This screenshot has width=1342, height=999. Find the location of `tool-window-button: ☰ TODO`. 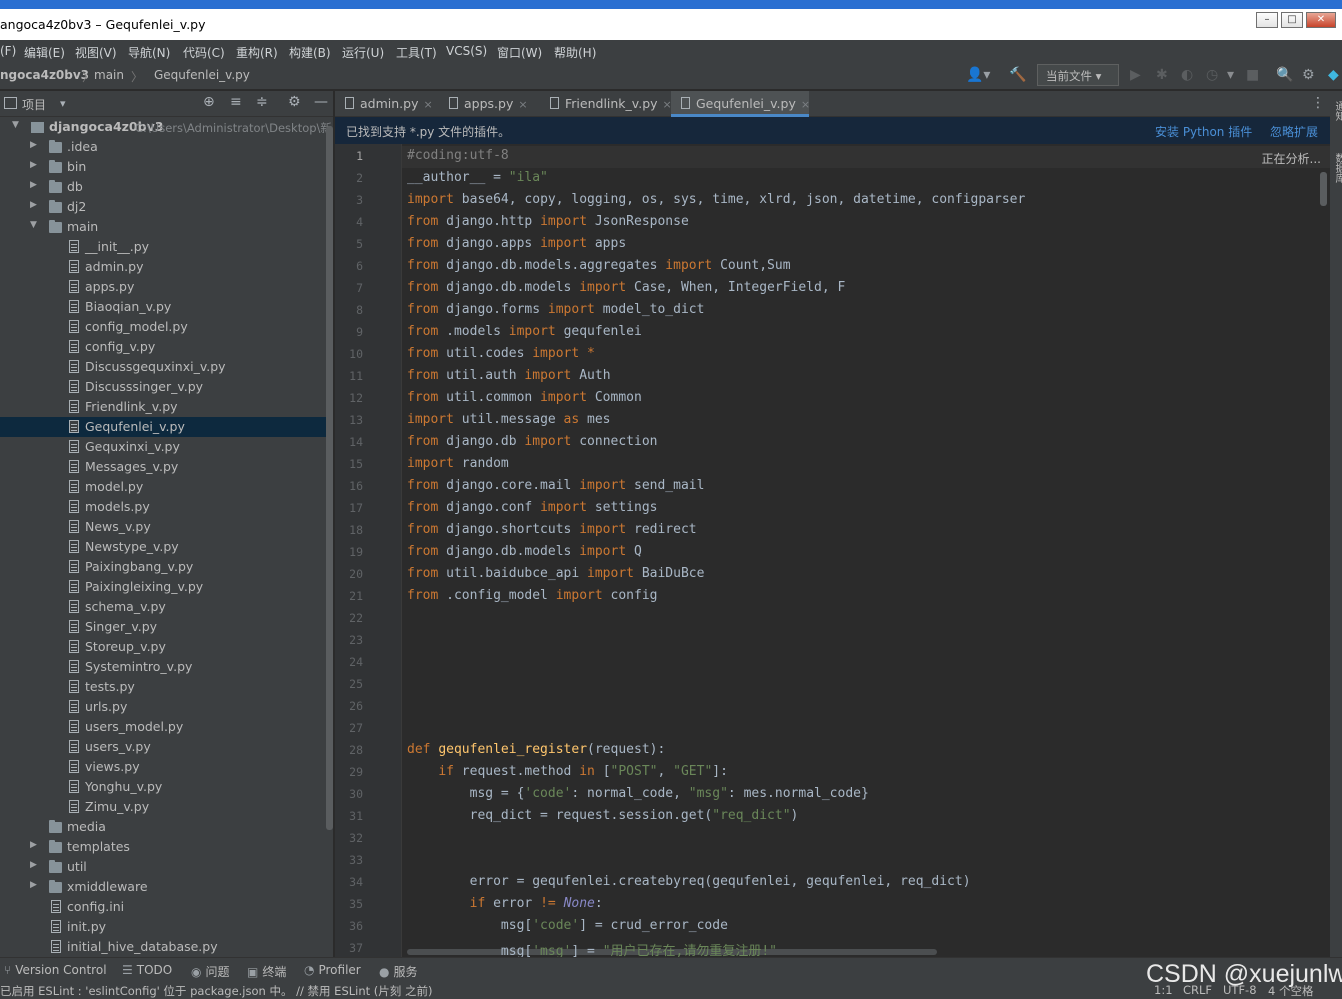

tool-window-button: ☰ TODO is located at coordinates (147, 970).